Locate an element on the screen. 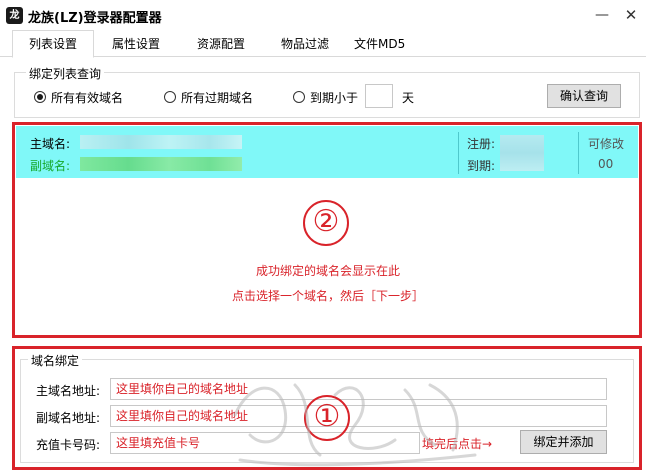  days-input is located at coordinates (379, 96).